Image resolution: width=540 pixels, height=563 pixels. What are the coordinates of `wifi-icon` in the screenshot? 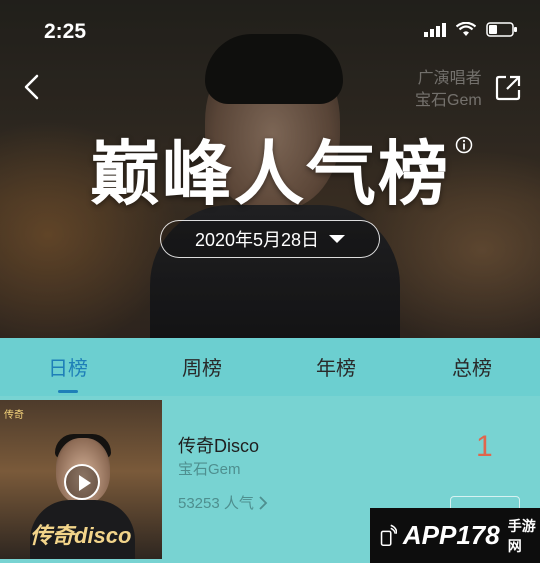 It's located at (466, 29).